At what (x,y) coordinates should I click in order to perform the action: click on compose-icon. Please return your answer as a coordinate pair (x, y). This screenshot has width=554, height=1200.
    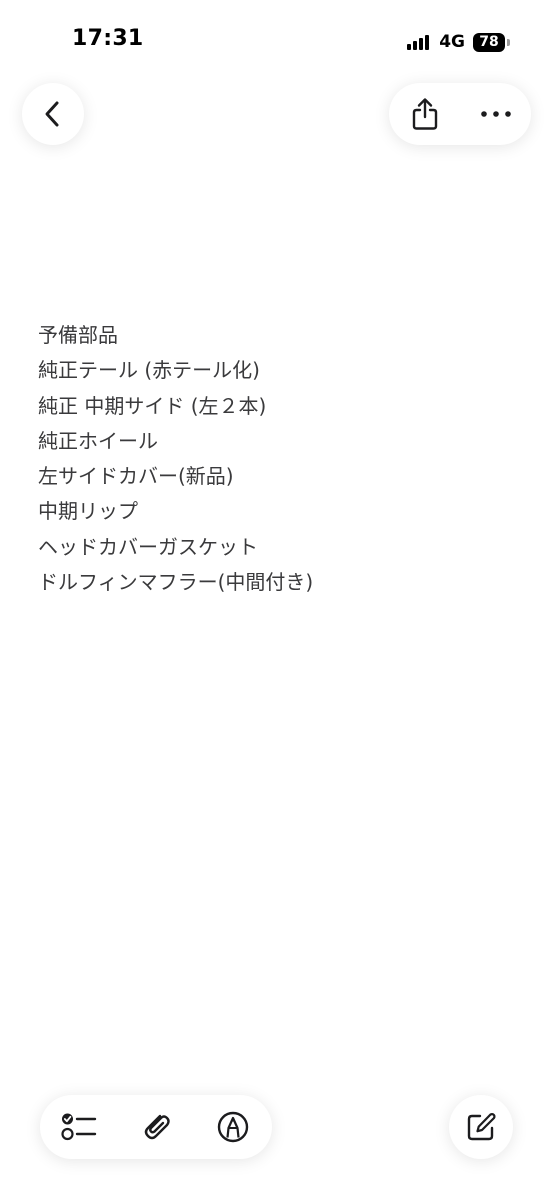
    Looking at the image, I should click on (481, 1126).